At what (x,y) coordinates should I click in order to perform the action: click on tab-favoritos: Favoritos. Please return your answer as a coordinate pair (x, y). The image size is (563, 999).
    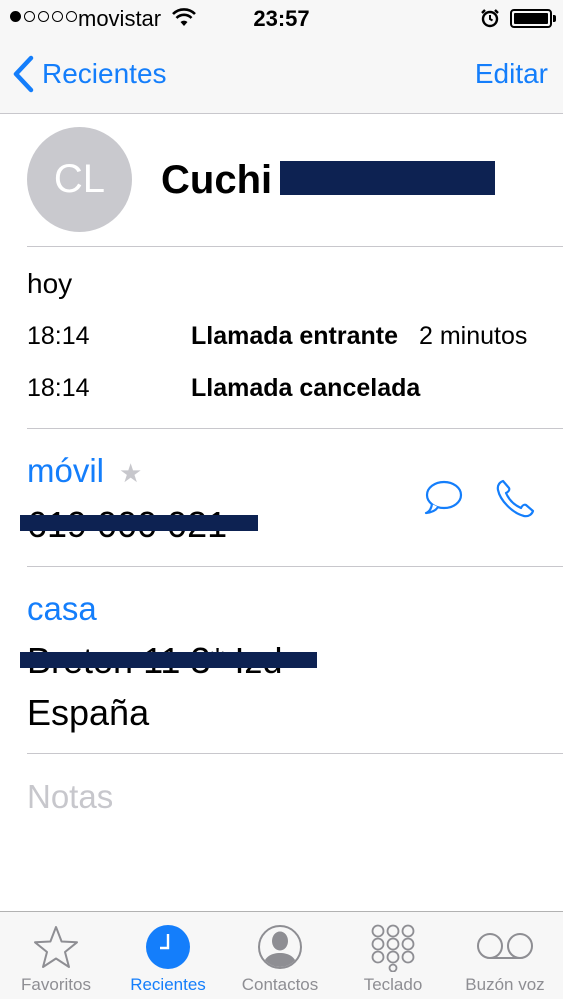
    Looking at the image, I should click on (56, 955).